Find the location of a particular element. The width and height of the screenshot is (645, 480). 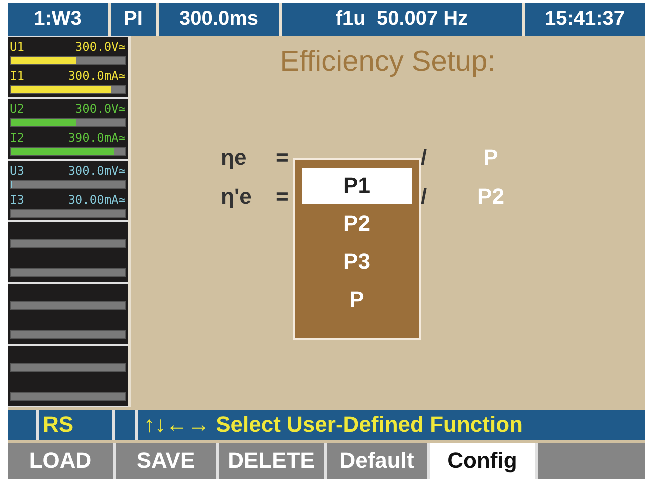

softkey: LOAD is located at coordinates (60, 461).